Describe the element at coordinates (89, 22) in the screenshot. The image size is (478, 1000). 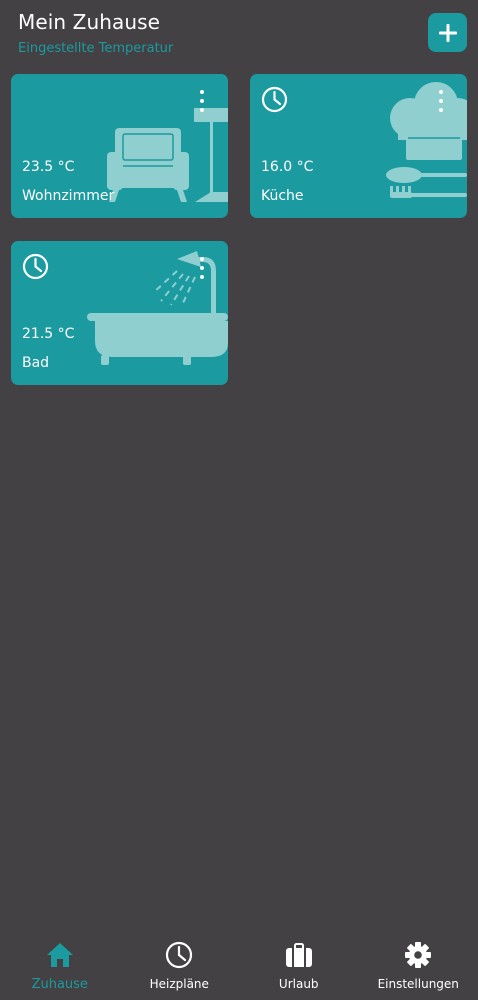
I see `page-title: Mein Zuhause` at that location.